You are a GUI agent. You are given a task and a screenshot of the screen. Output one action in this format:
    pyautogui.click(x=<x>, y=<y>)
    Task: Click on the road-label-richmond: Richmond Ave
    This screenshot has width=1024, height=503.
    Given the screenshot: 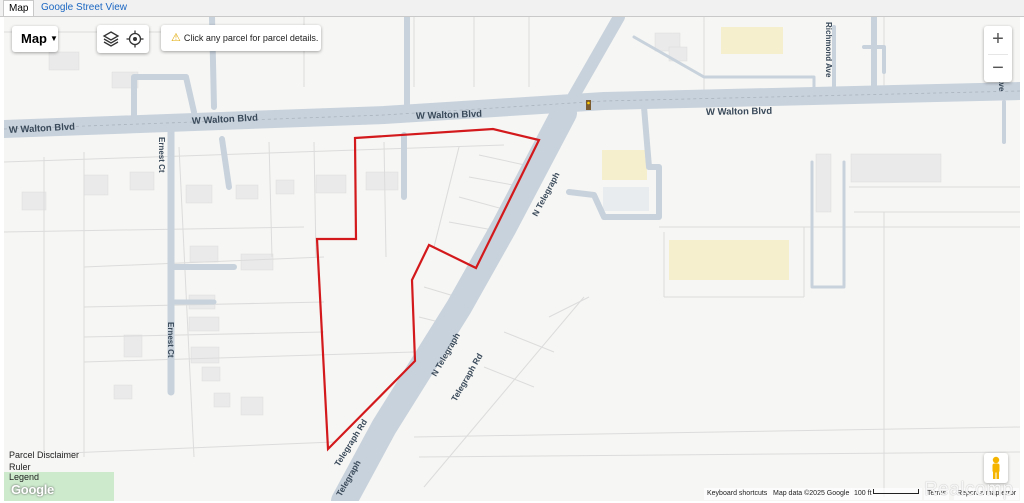 What is the action you would take?
    pyautogui.click(x=828, y=50)
    